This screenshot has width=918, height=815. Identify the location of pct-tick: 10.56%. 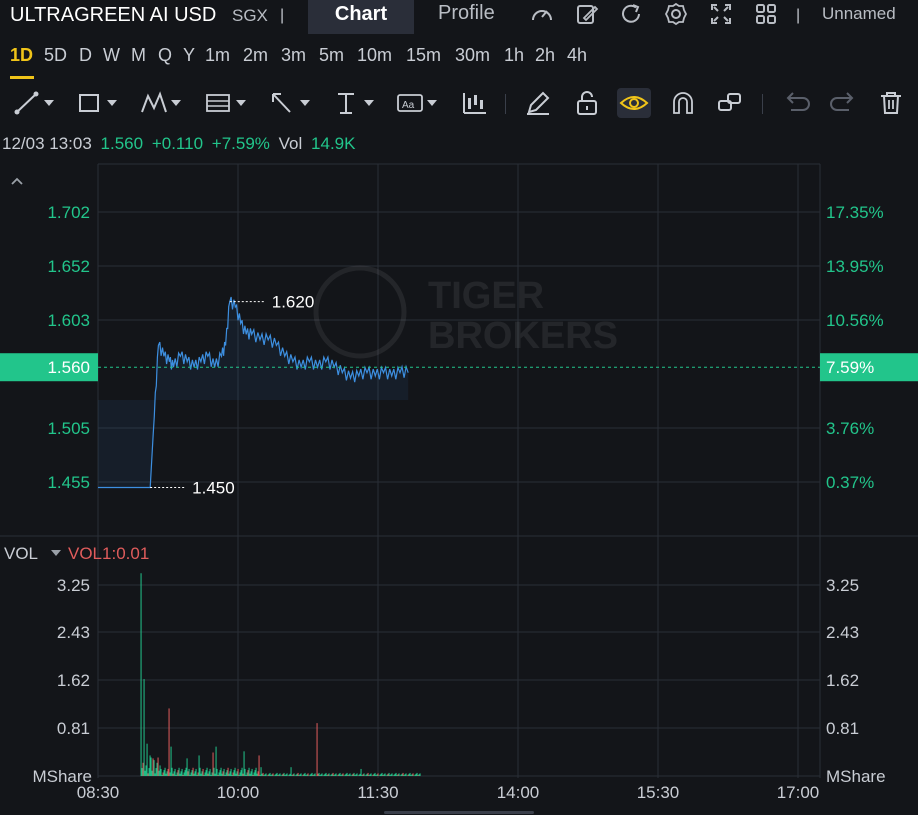
(855, 320).